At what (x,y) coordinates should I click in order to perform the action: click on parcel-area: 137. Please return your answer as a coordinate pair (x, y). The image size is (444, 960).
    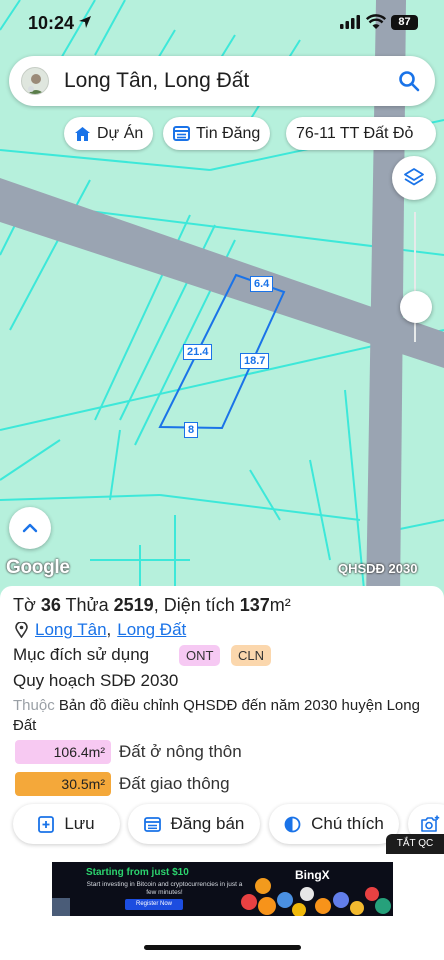
    Looking at the image, I should click on (254, 605).